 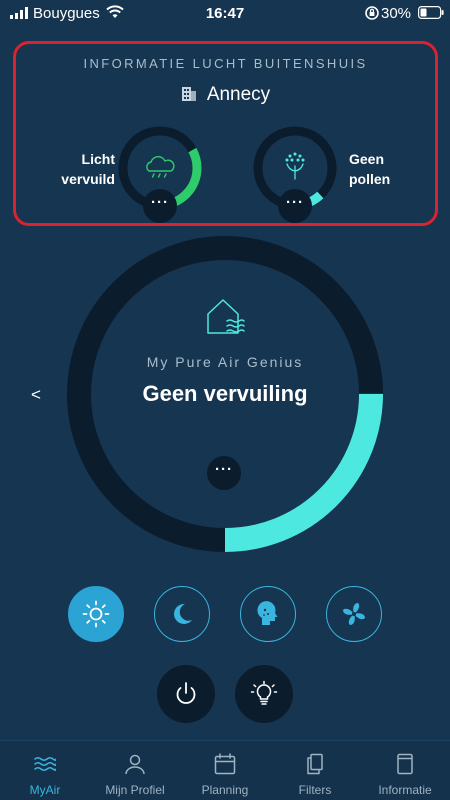 I want to click on allergy-head-icon, so click(x=267, y=613).